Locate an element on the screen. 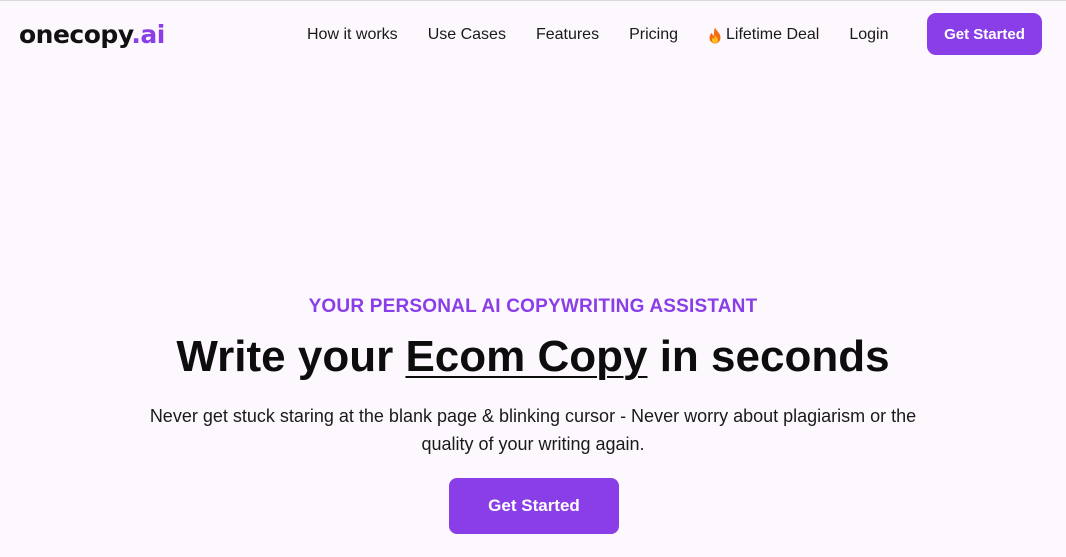 The image size is (1066, 557). brand-logo: onecopy.ai is located at coordinates (92, 35).